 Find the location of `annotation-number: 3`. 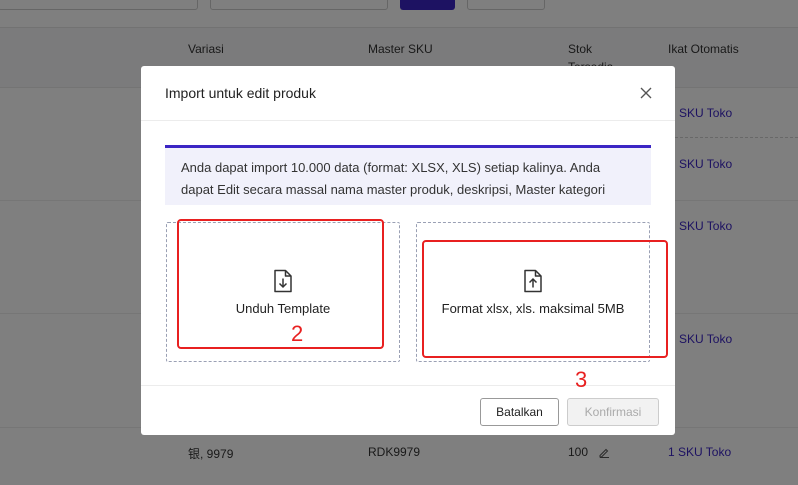

annotation-number: 3 is located at coordinates (581, 379).